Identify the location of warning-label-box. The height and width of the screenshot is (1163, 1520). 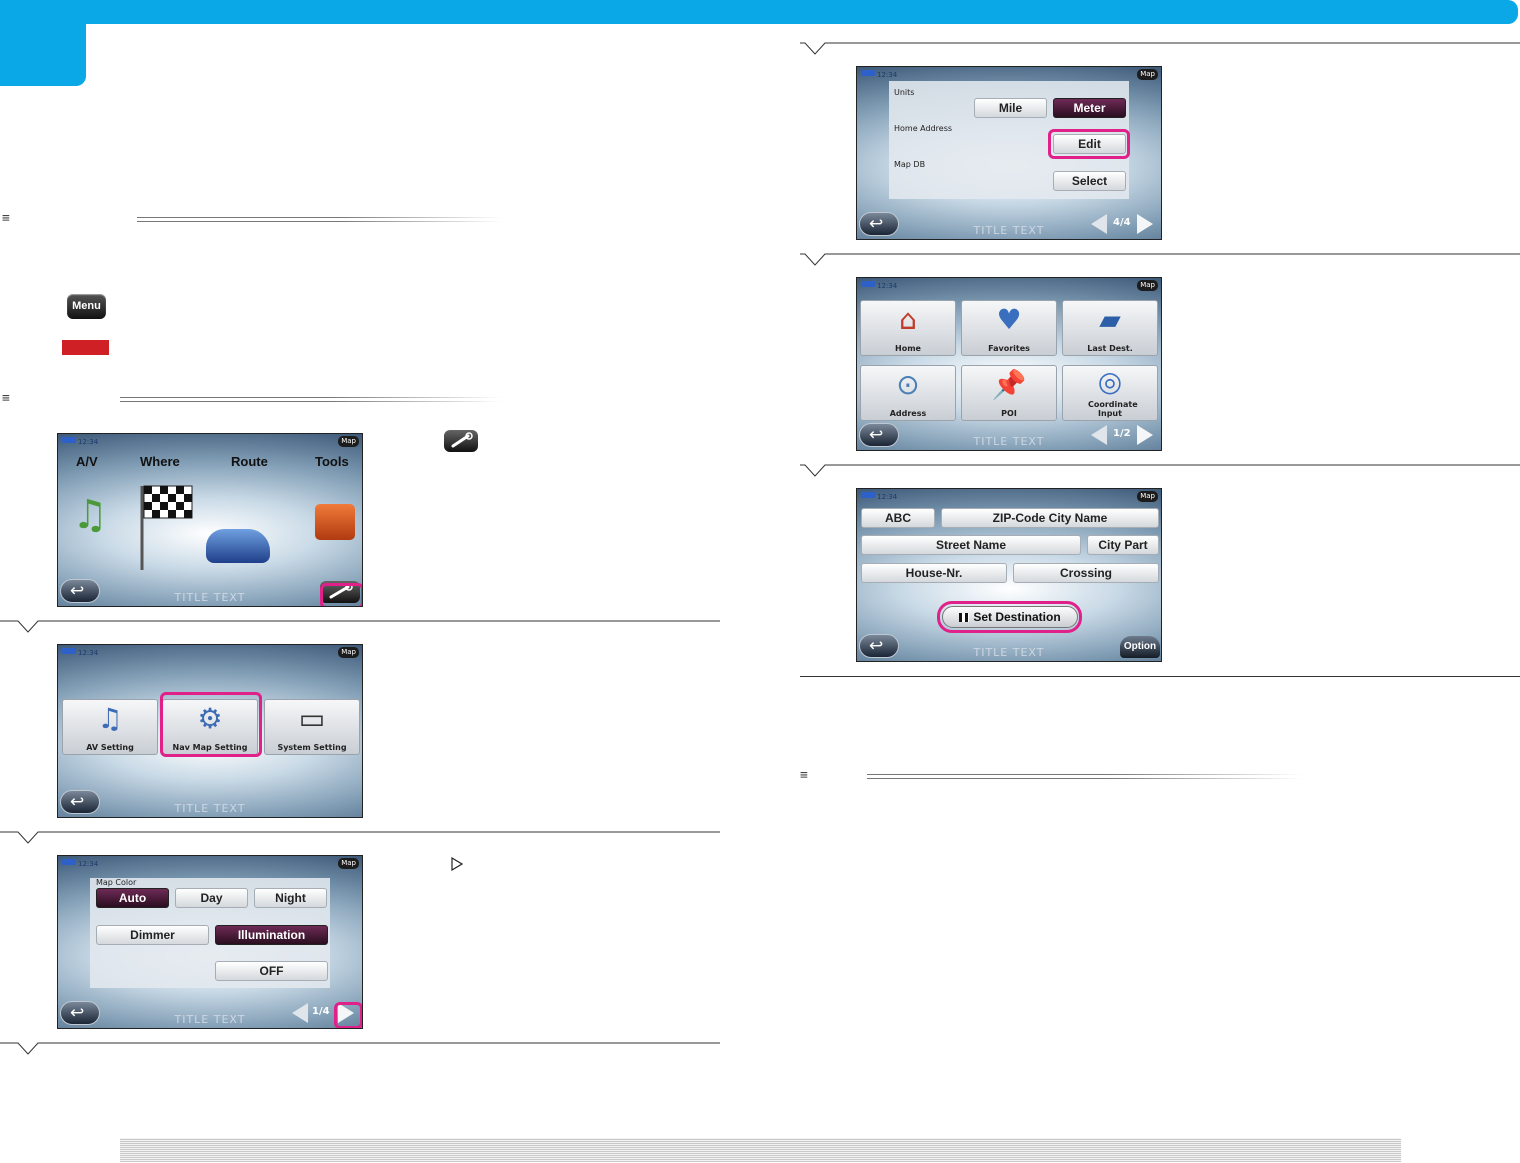
(85, 347).